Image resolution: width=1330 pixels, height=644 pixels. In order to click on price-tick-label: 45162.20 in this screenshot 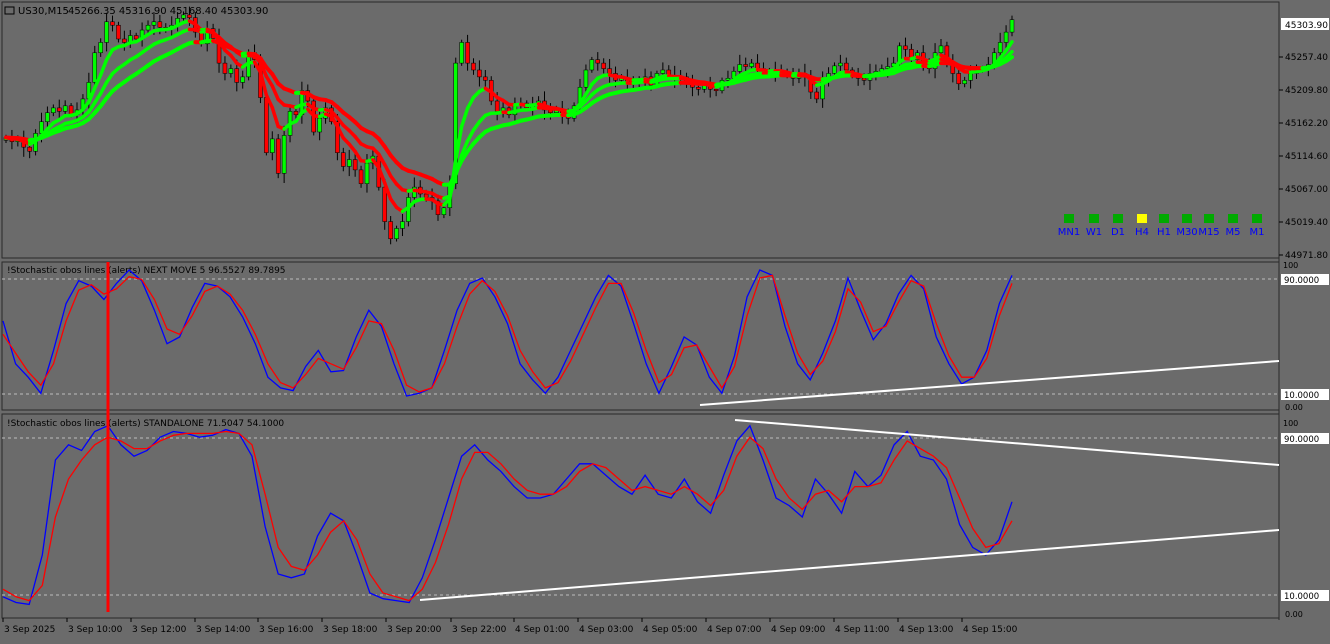, I will do `click(1306, 124)`.